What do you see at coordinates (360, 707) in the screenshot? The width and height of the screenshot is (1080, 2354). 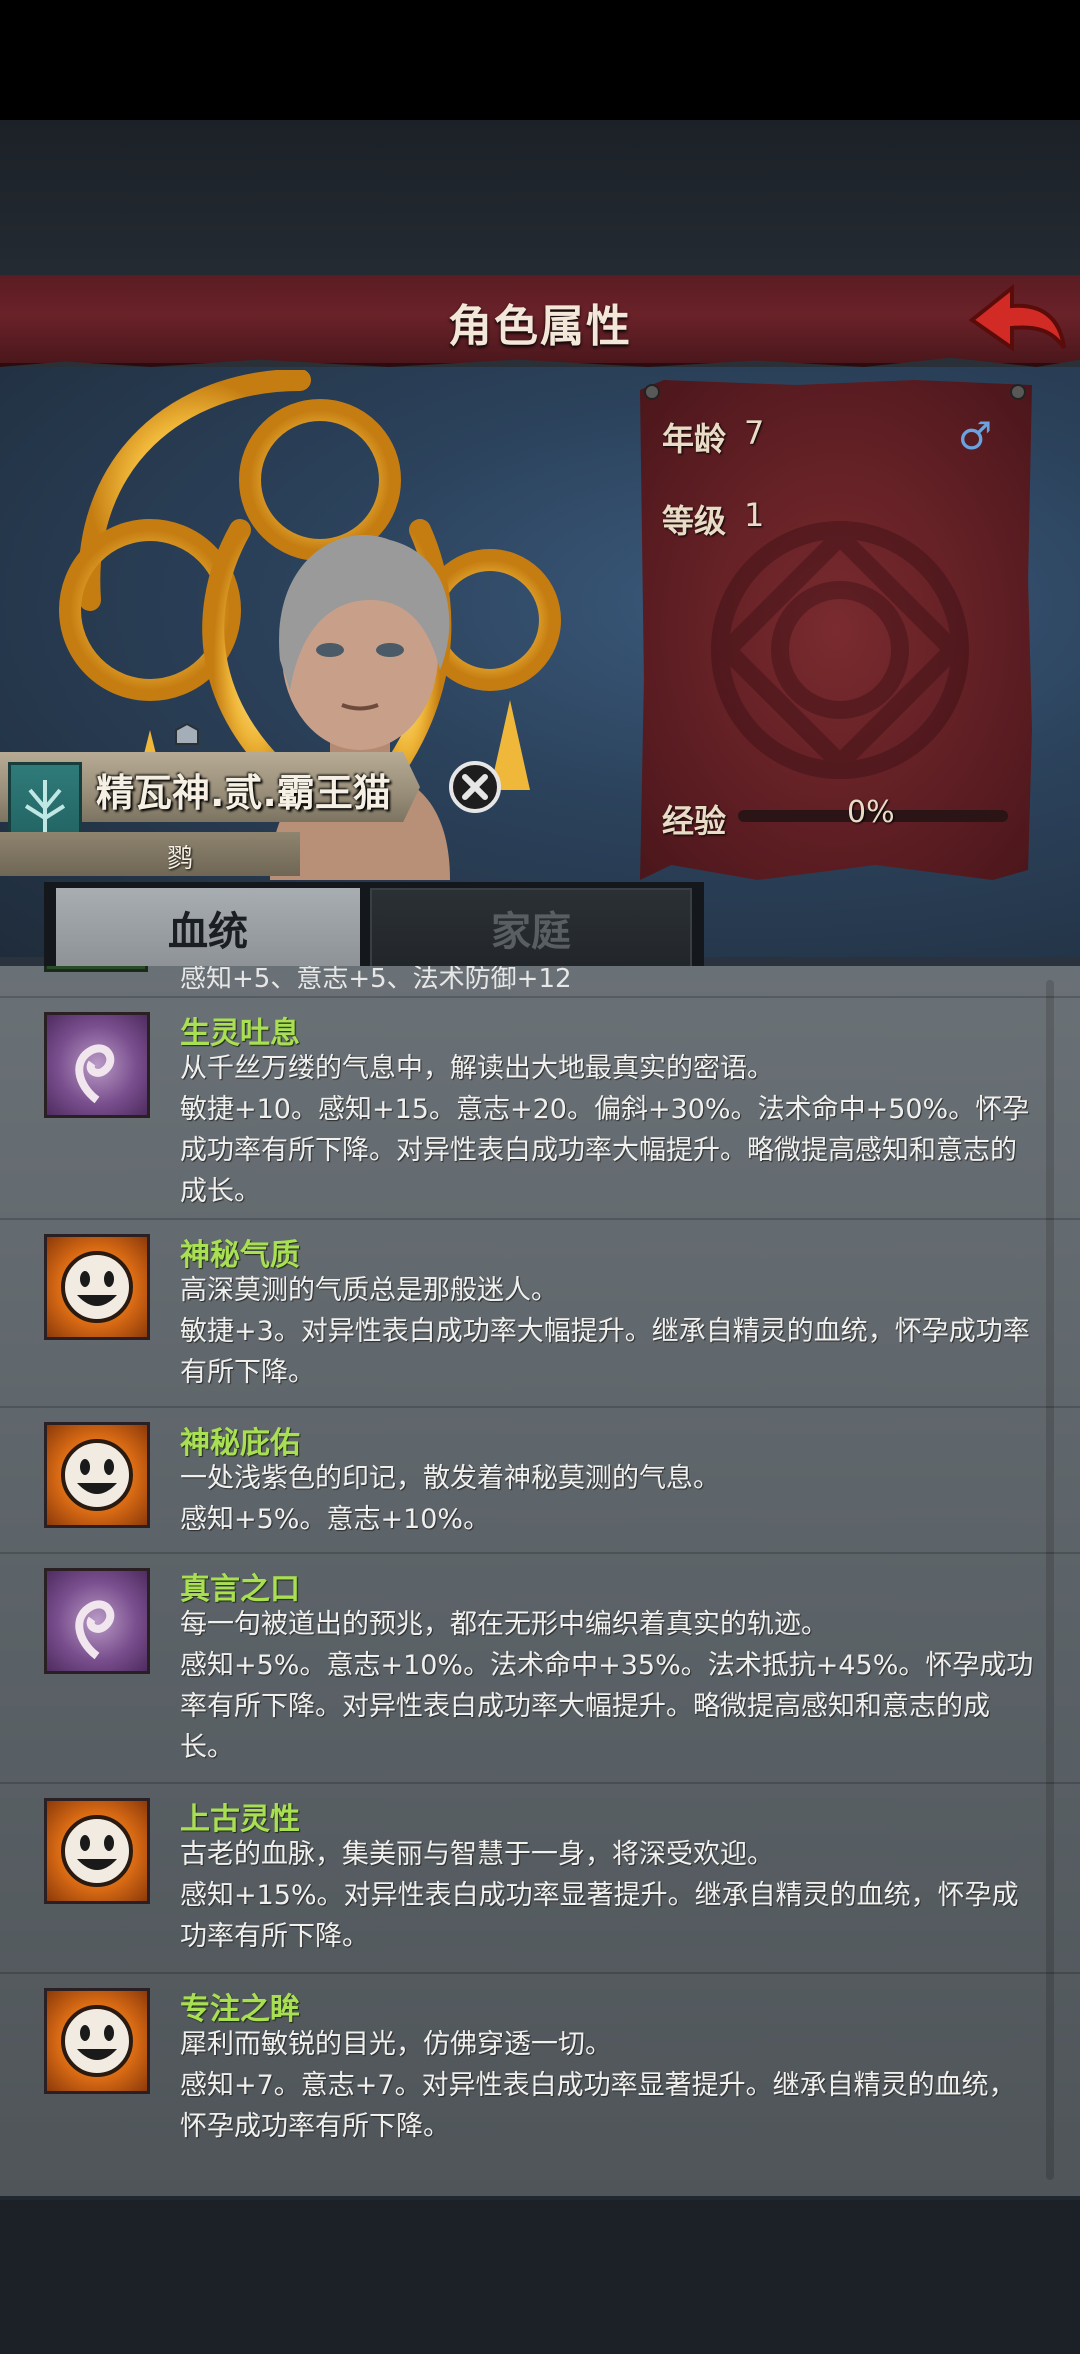 I see `character-portrait` at bounding box center [360, 707].